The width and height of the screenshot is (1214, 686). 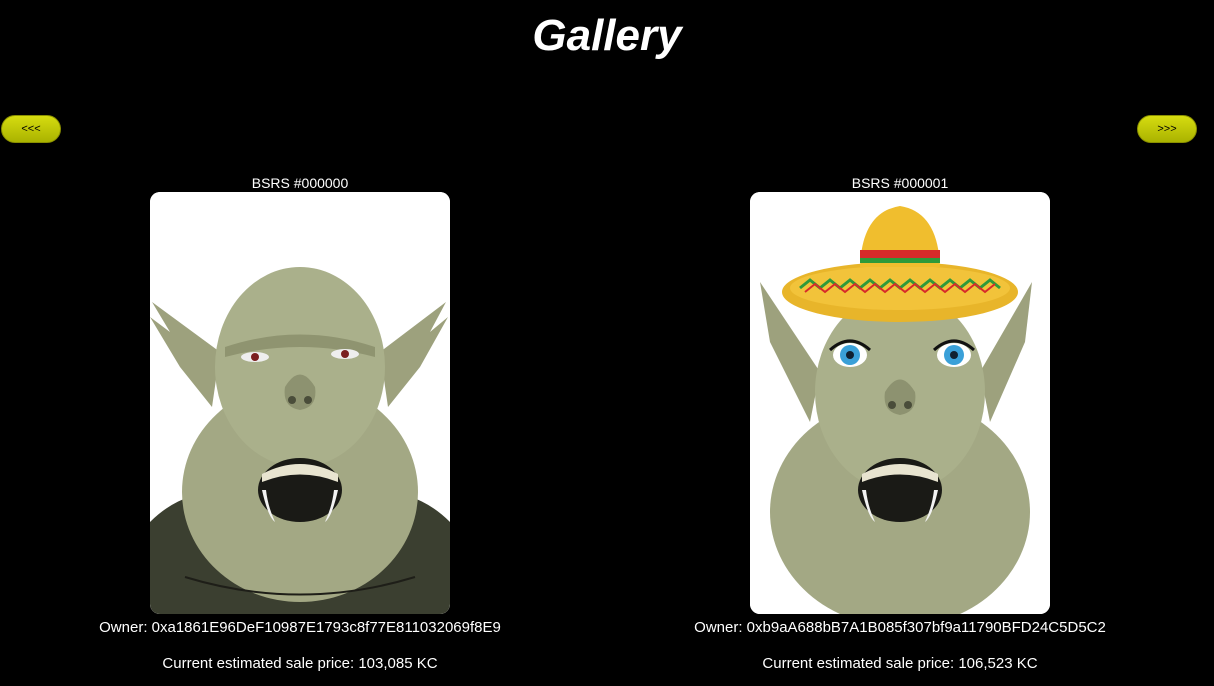 What do you see at coordinates (300, 183) in the screenshot?
I see `card-name: BSRS #000000` at bounding box center [300, 183].